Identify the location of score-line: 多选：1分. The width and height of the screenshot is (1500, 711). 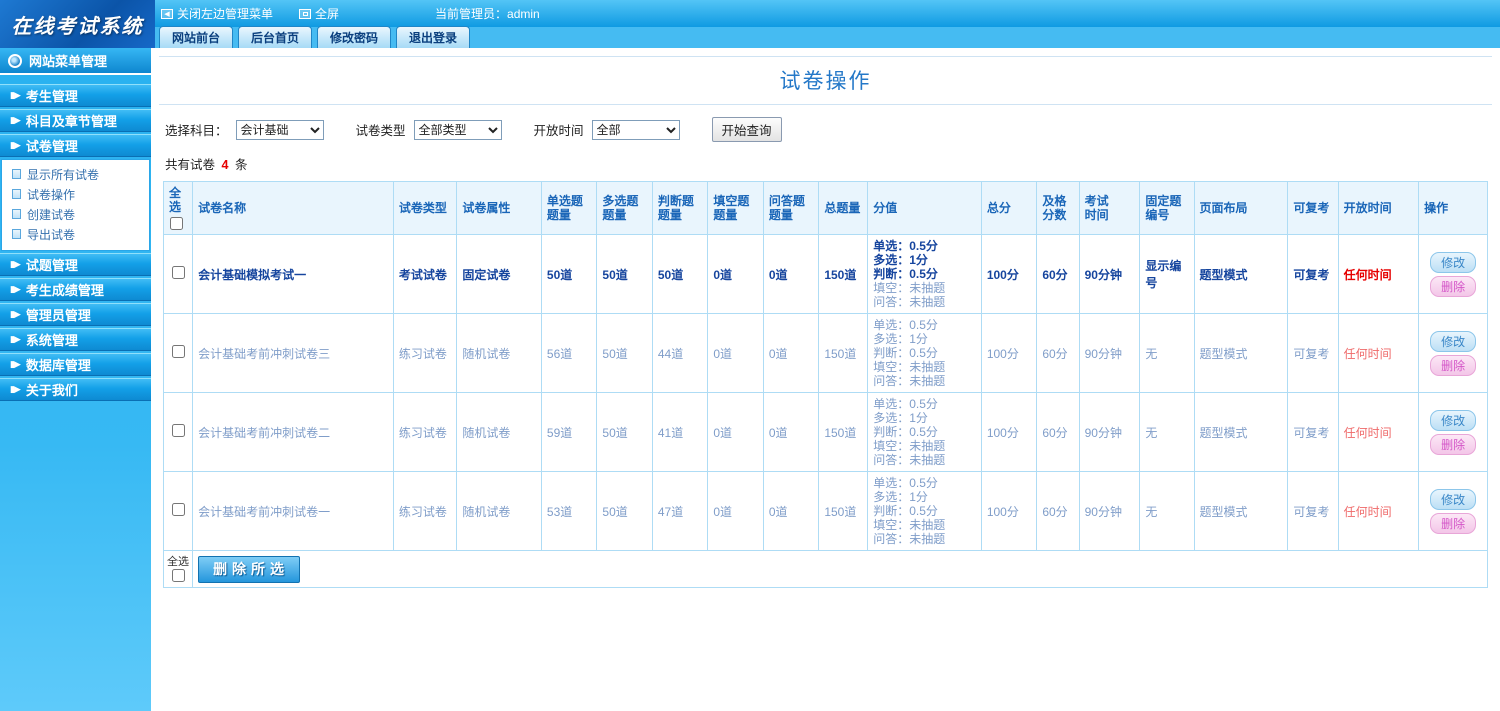
(900, 260).